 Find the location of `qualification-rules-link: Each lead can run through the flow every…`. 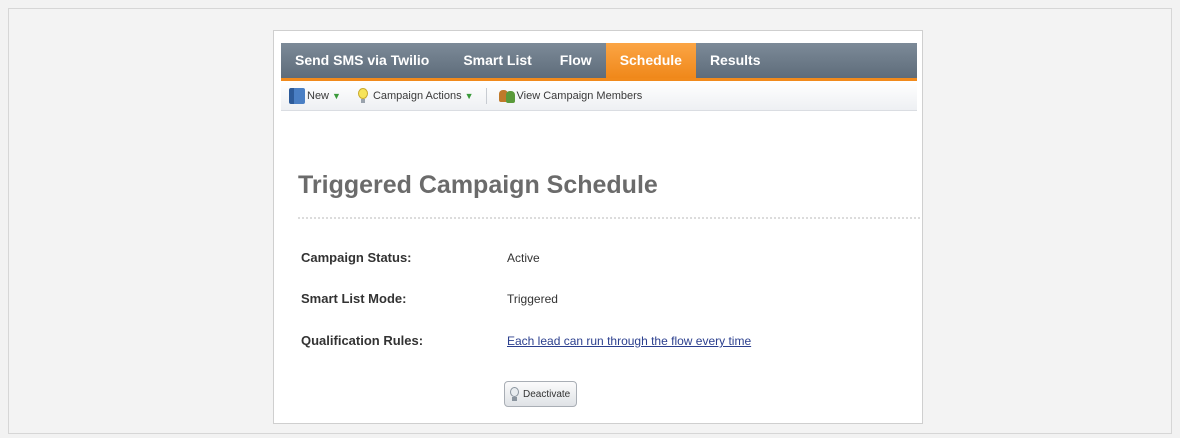

qualification-rules-link: Each lead can run through the flow every… is located at coordinates (629, 341).